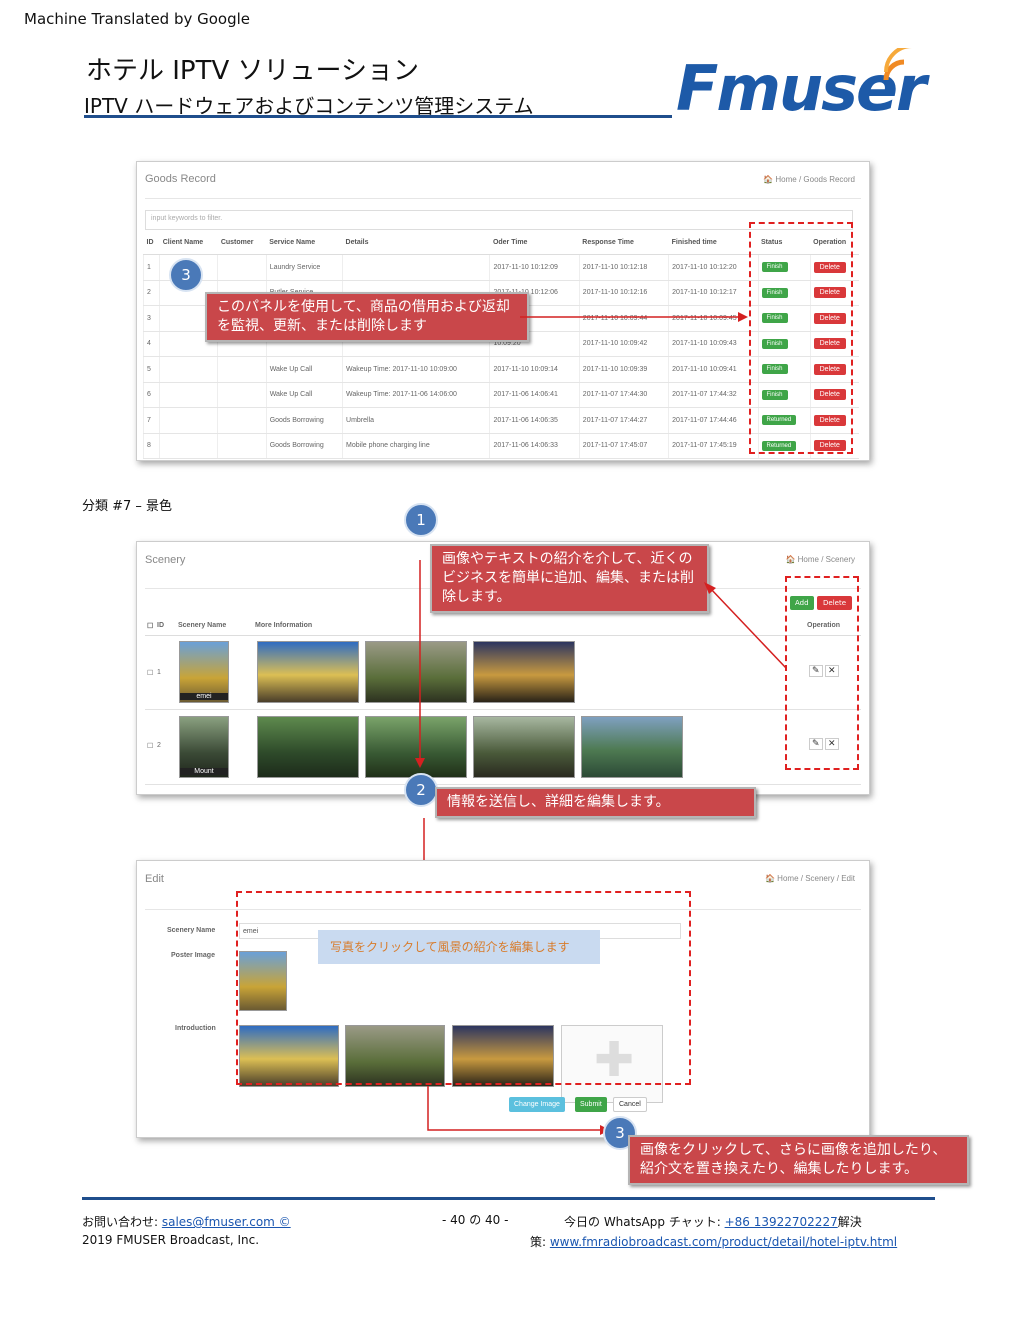  Describe the element at coordinates (623, 293) in the screenshot. I see `response-time-cell: 2017-11-10 10:12:16` at that location.